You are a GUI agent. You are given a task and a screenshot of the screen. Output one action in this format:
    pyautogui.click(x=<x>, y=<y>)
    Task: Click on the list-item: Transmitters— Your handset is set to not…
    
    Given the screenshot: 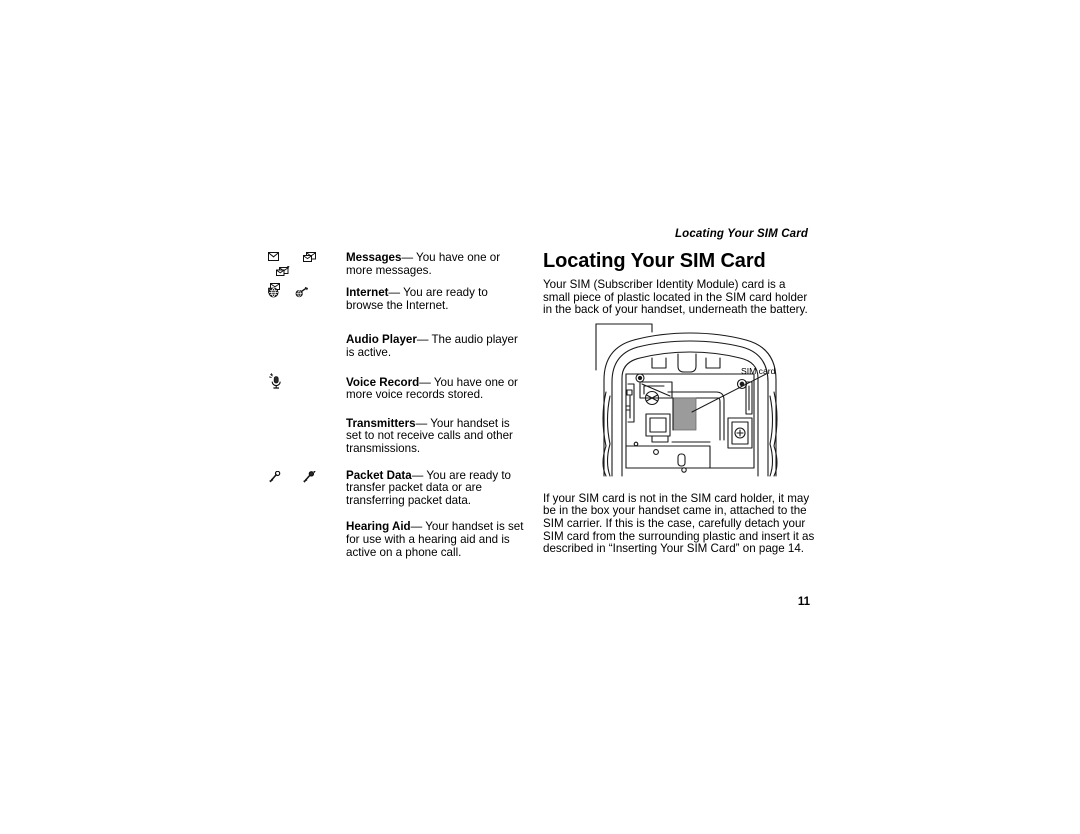 What is the action you would take?
    pyautogui.click(x=397, y=436)
    